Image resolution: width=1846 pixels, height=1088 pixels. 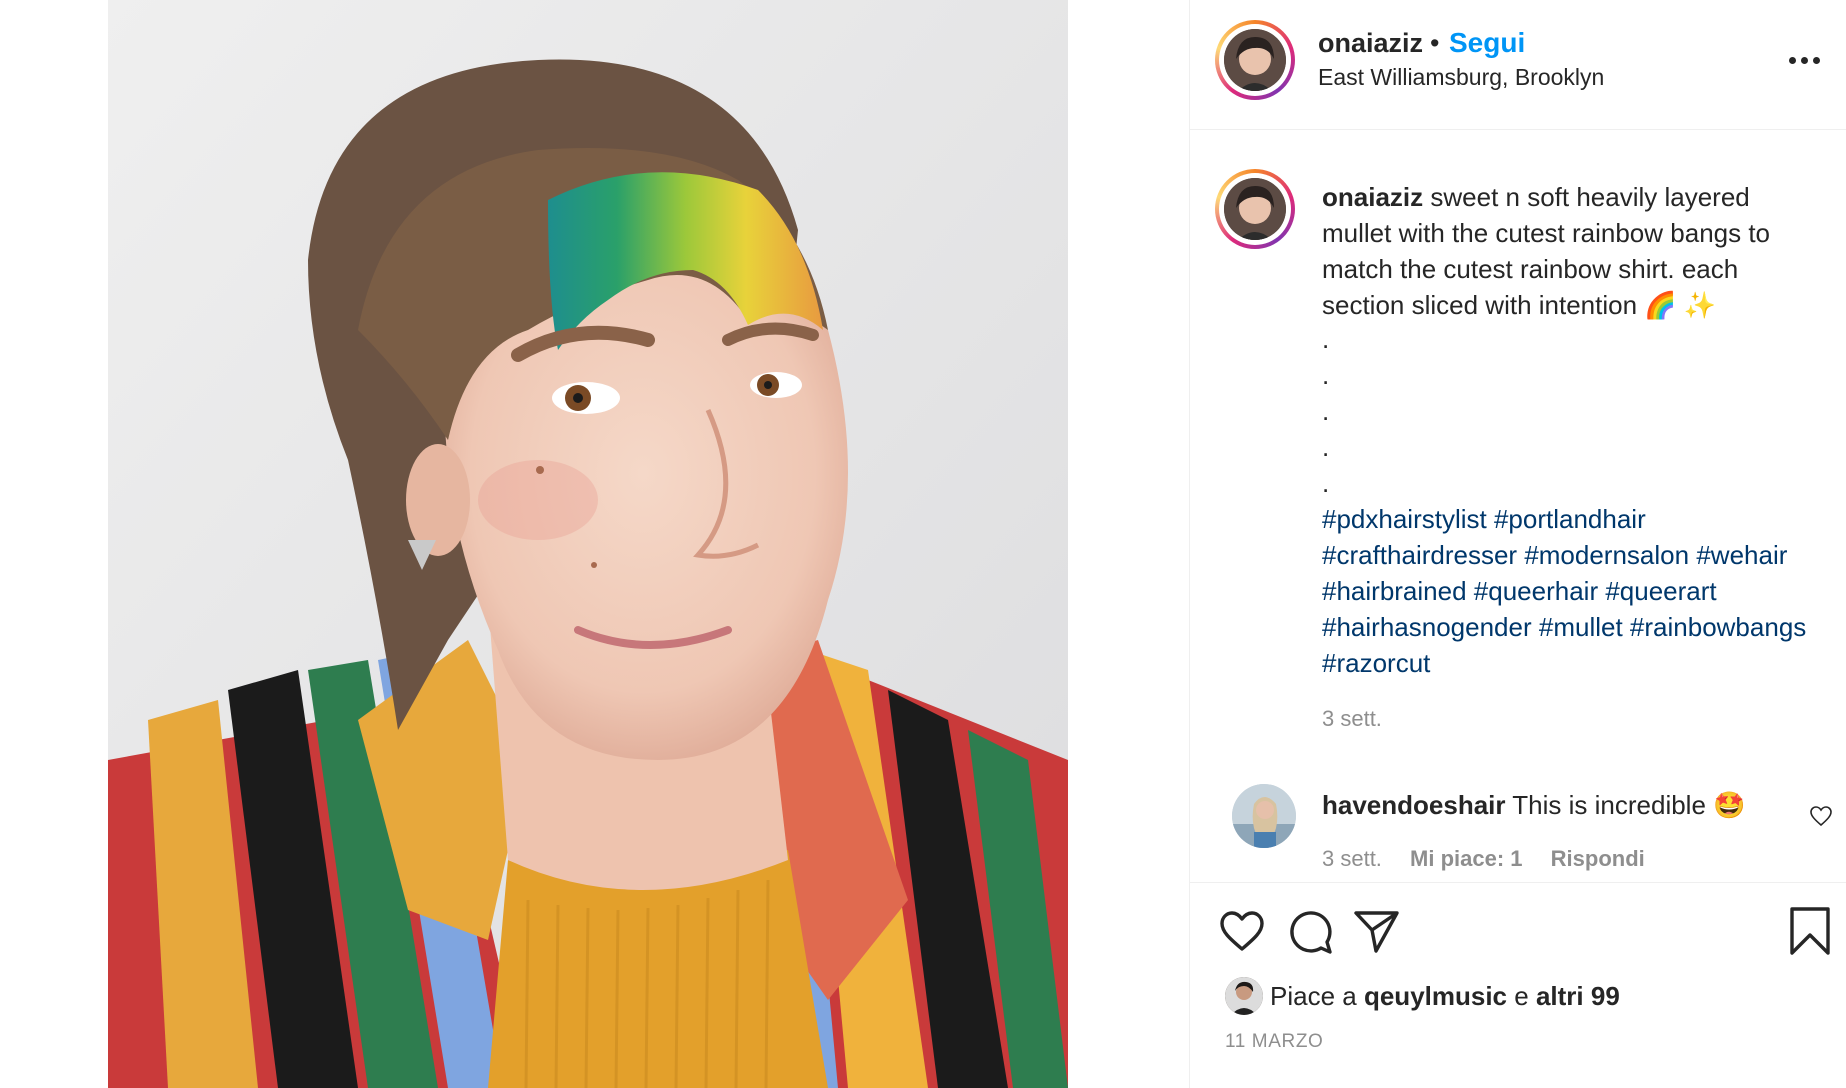 I want to click on likes-prefix: Piace a, so click(x=1313, y=996).